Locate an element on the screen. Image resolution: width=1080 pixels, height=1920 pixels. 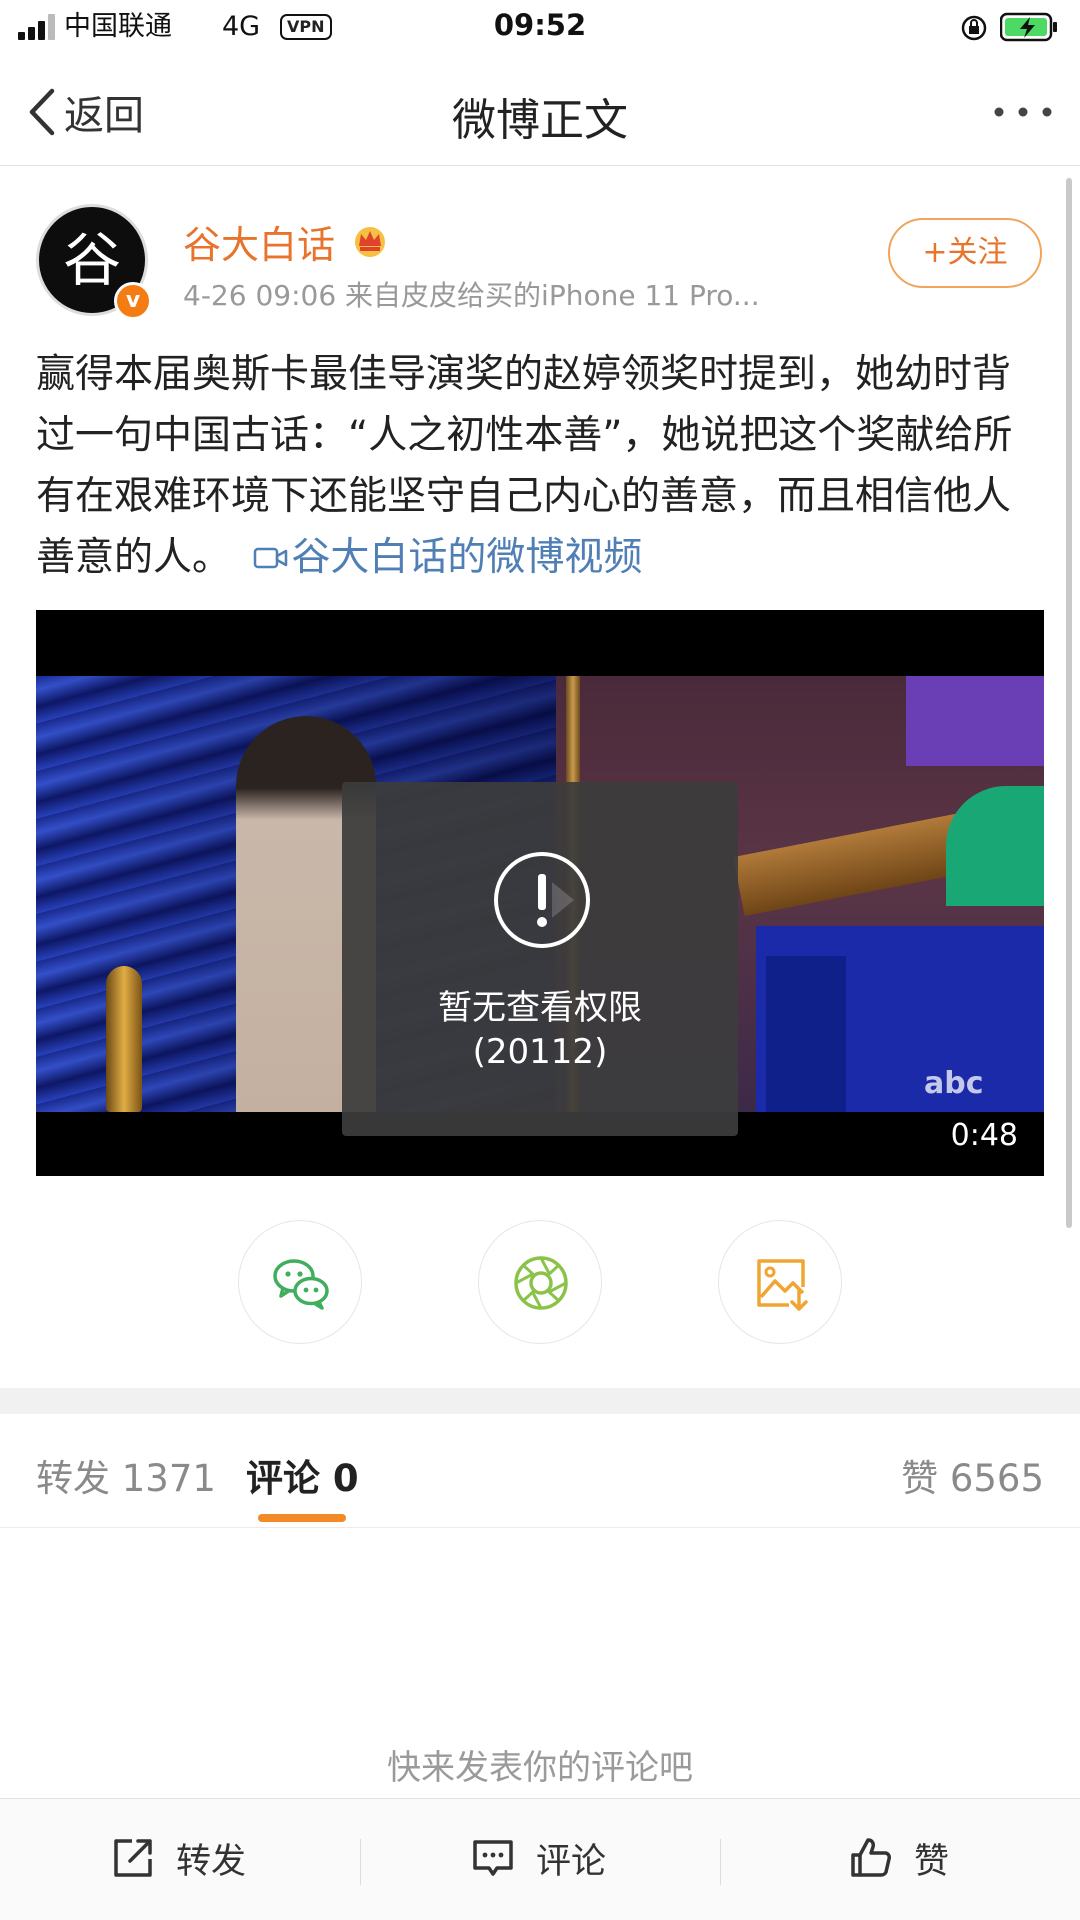
active-tab-indicator is located at coordinates (302, 1518).